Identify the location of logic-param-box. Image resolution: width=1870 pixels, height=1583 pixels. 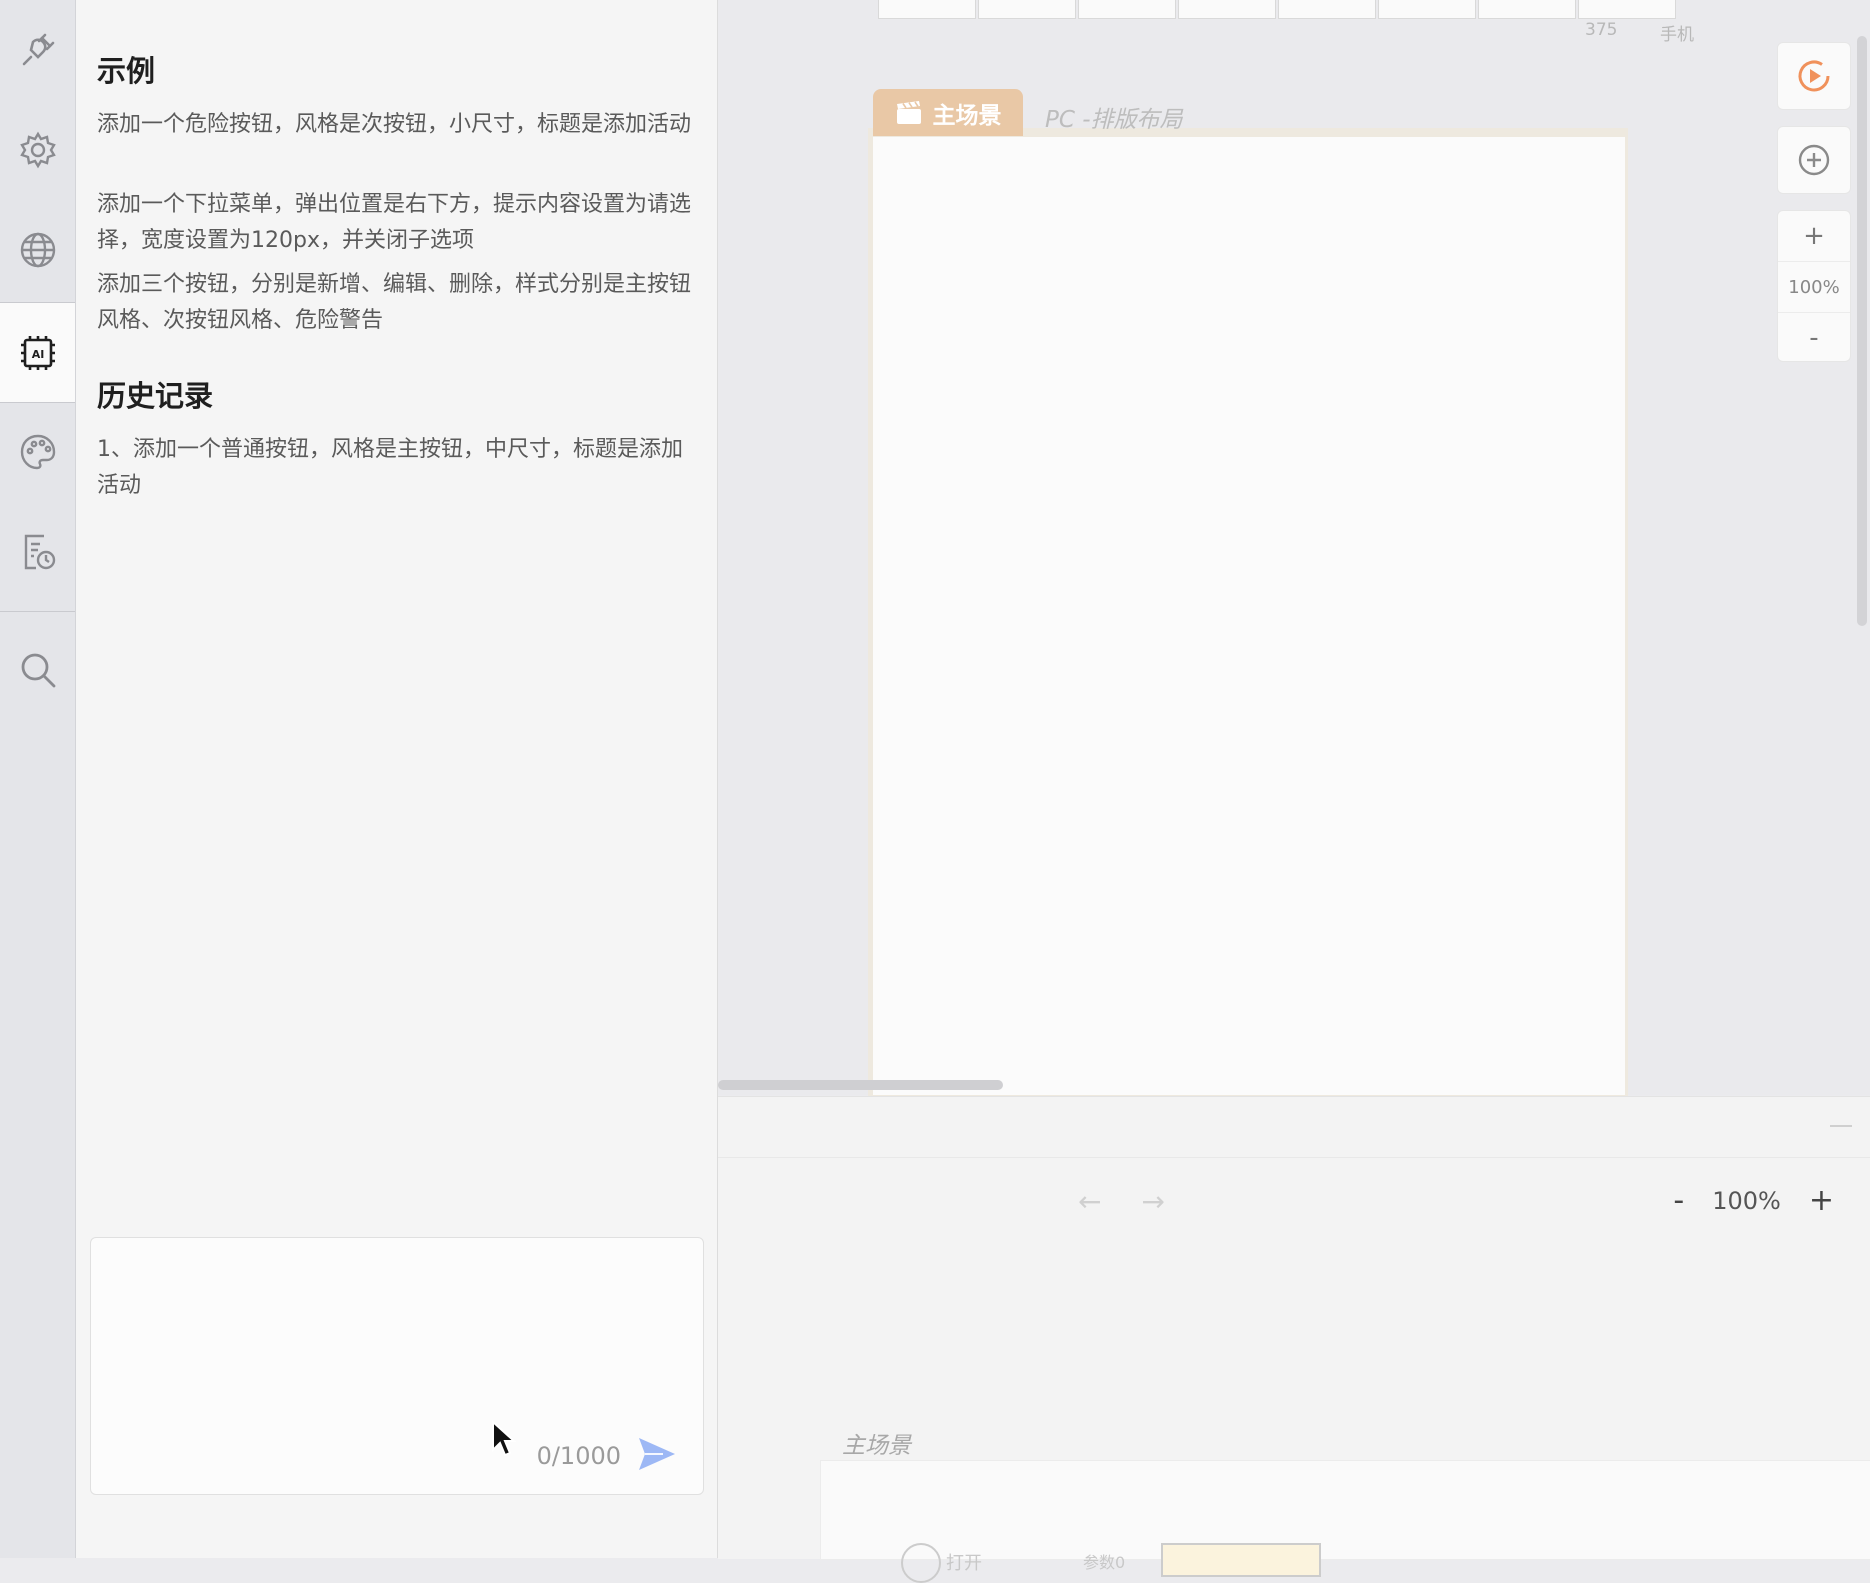
(1241, 1560).